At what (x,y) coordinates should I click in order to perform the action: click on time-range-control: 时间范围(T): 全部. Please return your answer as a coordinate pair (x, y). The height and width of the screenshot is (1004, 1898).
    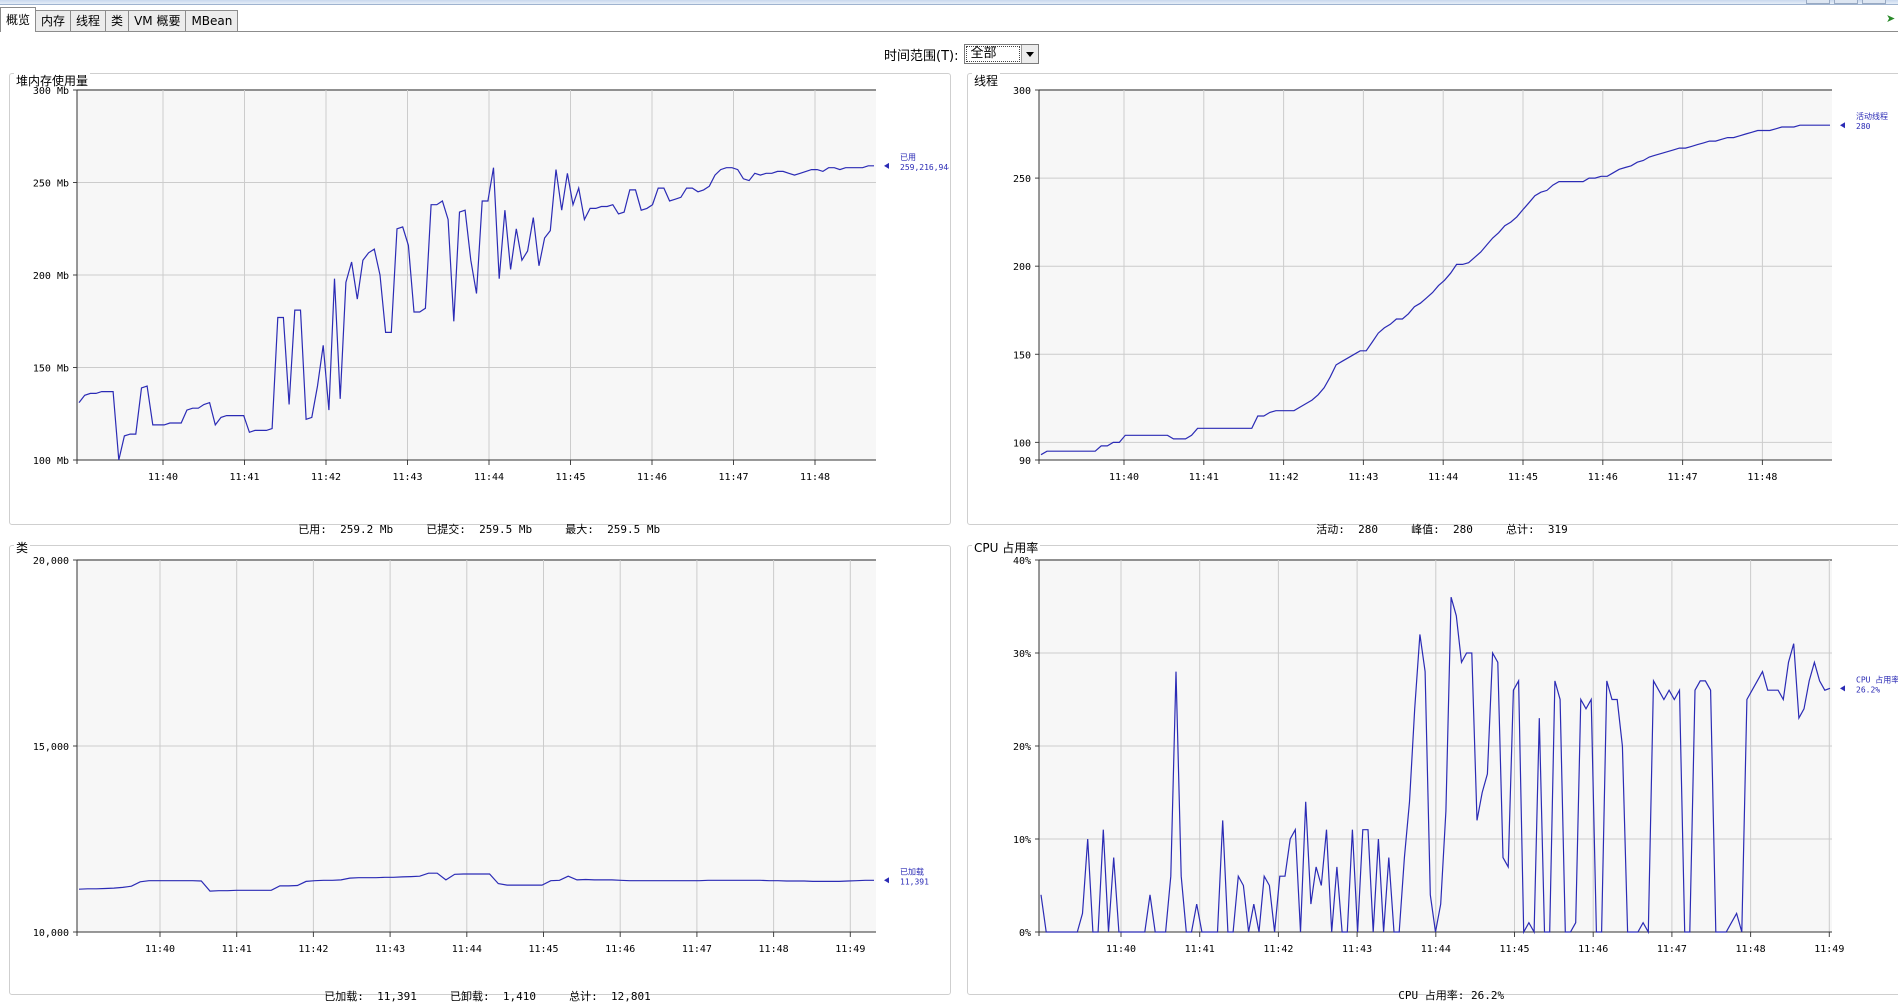
    Looking at the image, I should click on (962, 54).